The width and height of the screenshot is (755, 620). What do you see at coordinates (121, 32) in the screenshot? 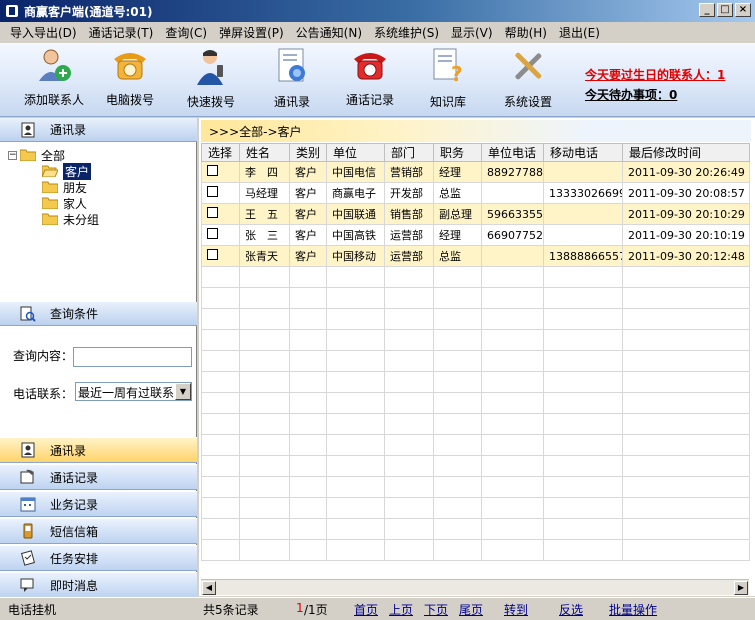
I see `menu-call-records: 通话记录(T)` at bounding box center [121, 32].